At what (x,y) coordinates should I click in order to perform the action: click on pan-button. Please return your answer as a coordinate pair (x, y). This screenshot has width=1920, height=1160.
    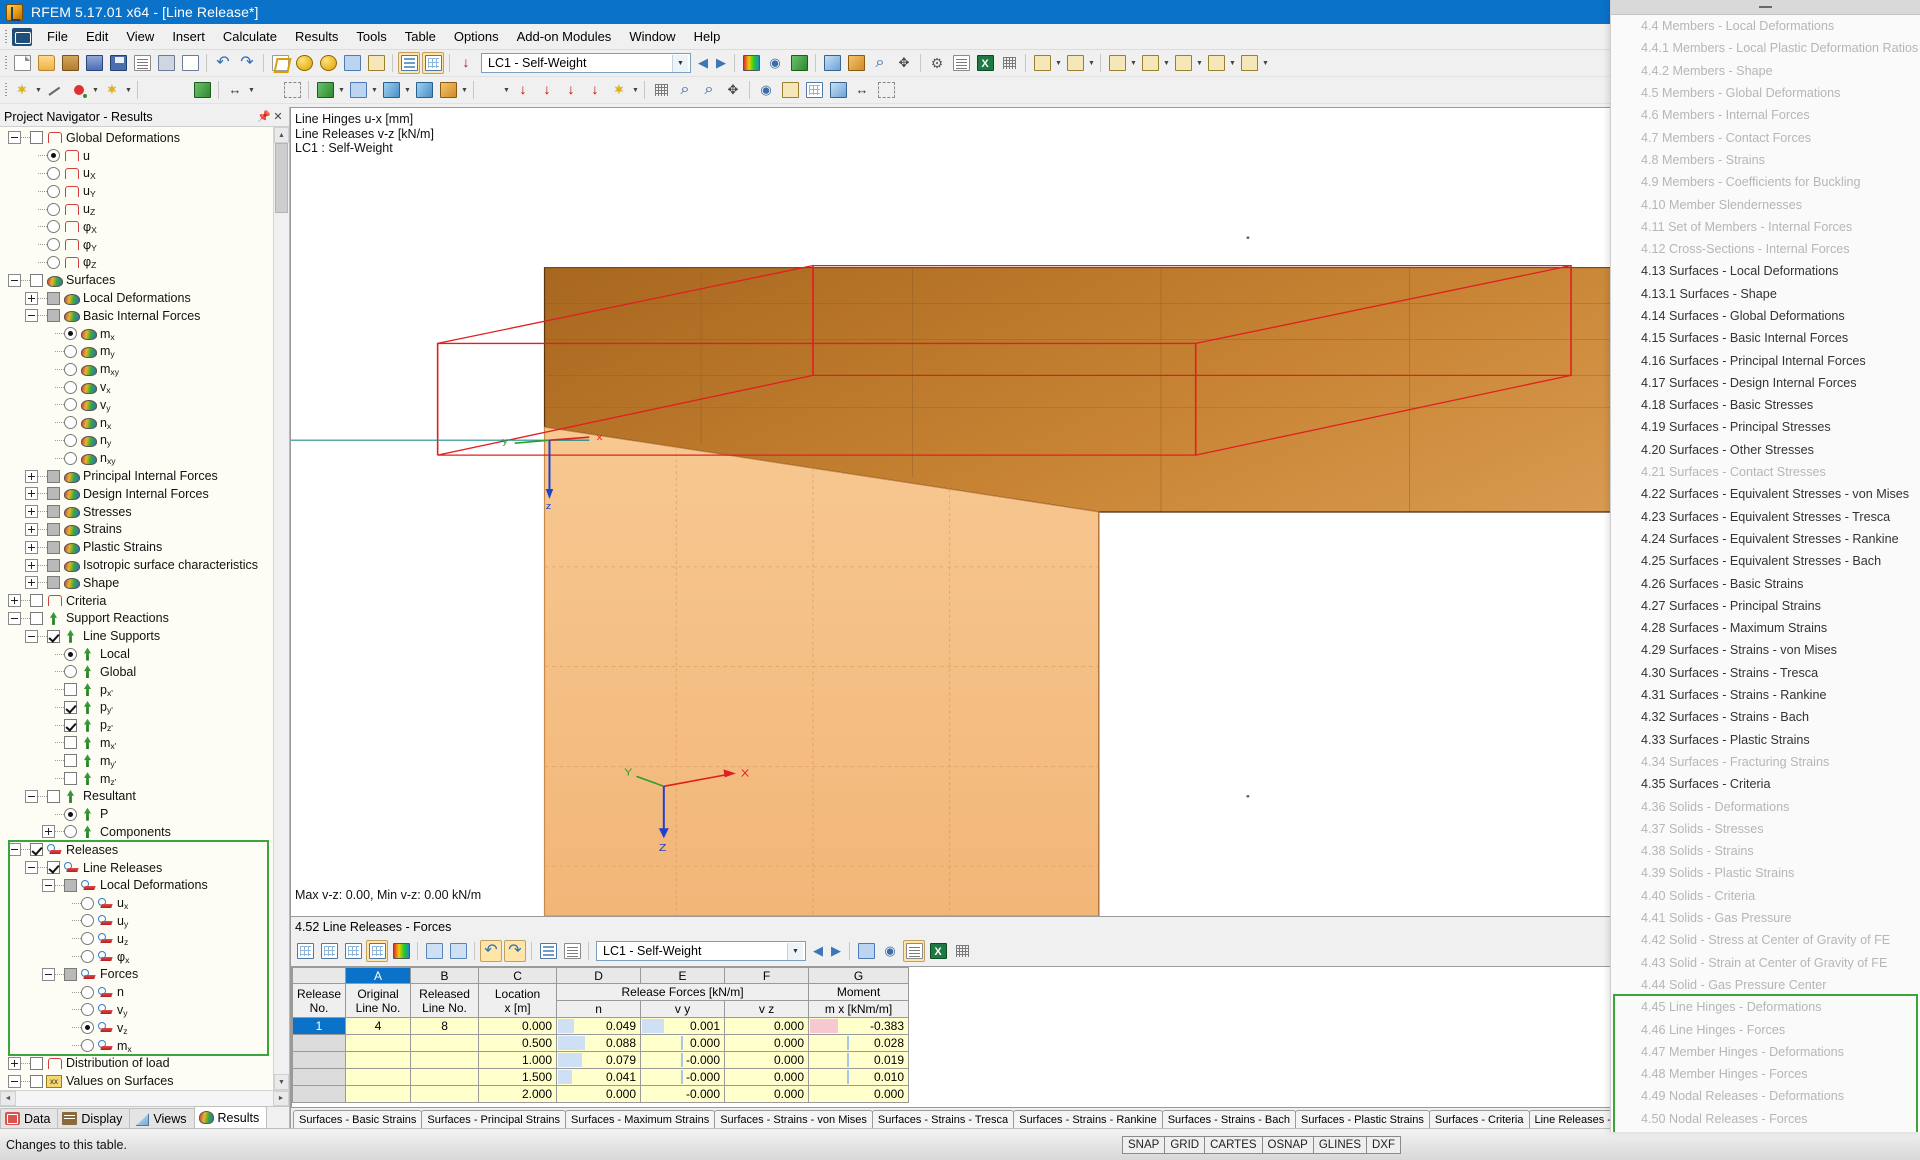
    Looking at the image, I should click on (904, 63).